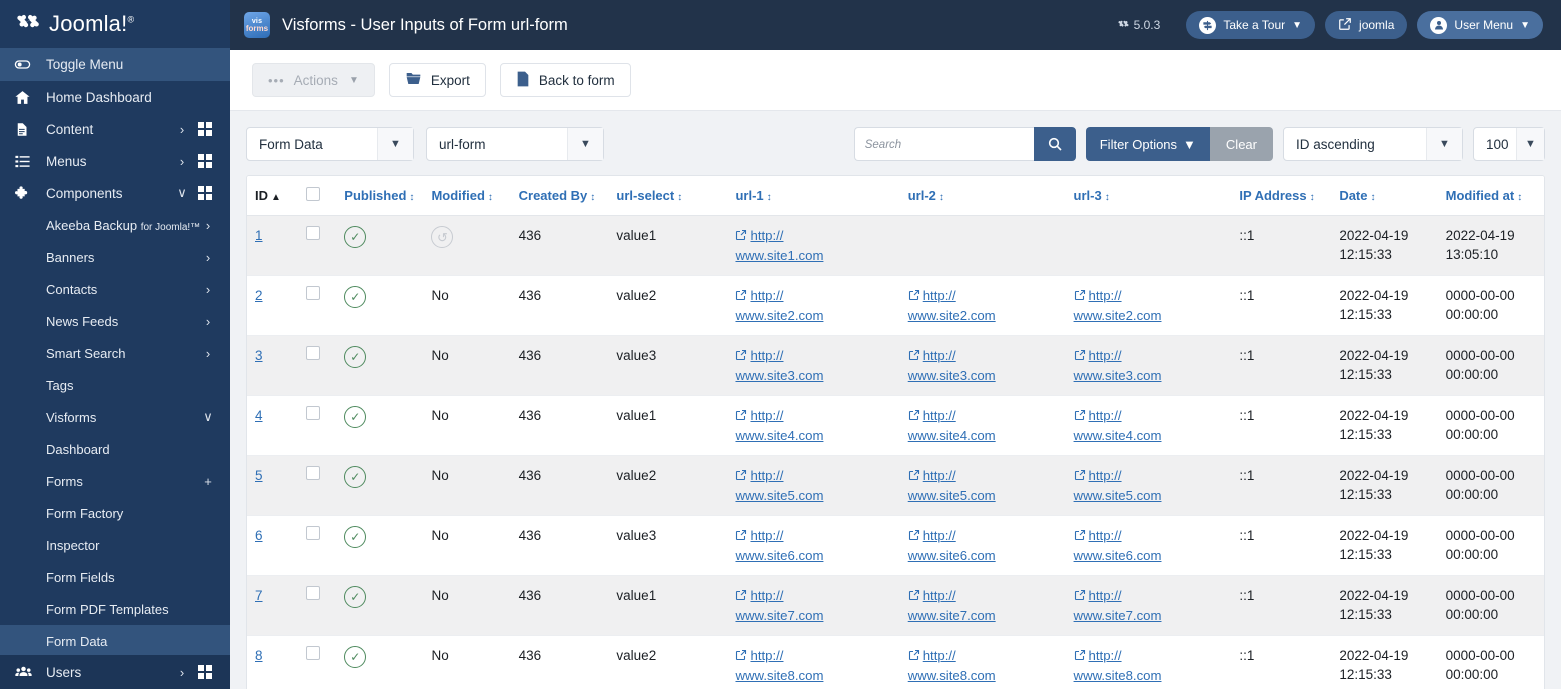 The image size is (1561, 689). What do you see at coordinates (115, 545) in the screenshot?
I see `sidebar-item-inspector: Inspector` at bounding box center [115, 545].